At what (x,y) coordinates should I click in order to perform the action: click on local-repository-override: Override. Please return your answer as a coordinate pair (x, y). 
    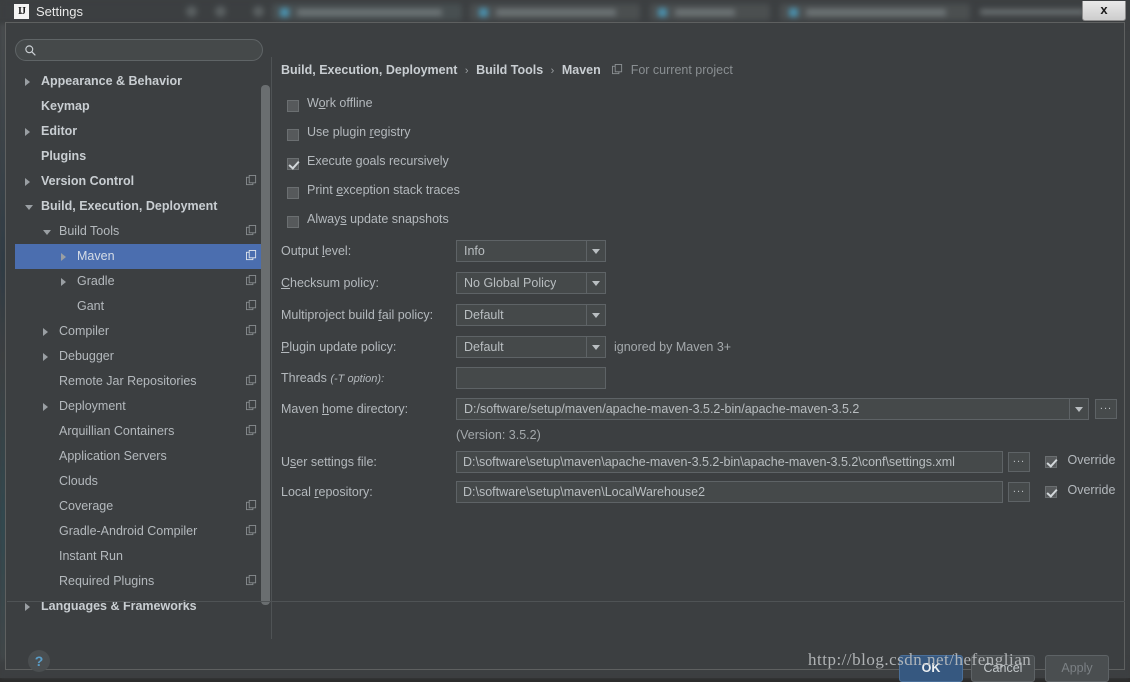
    Looking at the image, I should click on (1080, 490).